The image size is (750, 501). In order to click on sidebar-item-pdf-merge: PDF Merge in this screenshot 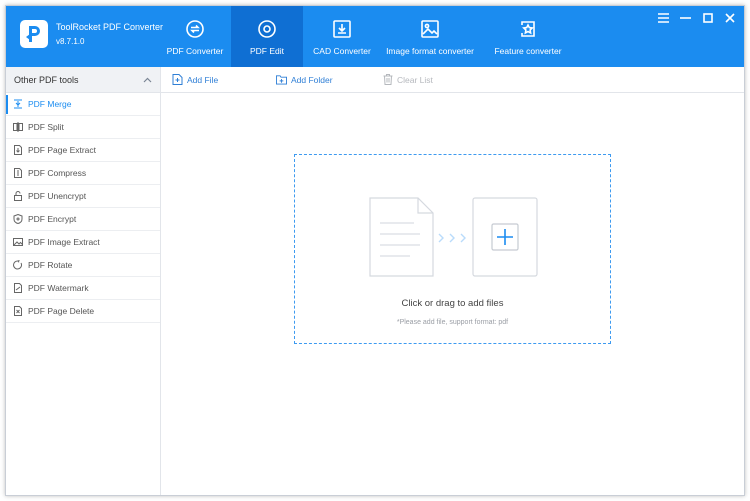, I will do `click(83, 104)`.